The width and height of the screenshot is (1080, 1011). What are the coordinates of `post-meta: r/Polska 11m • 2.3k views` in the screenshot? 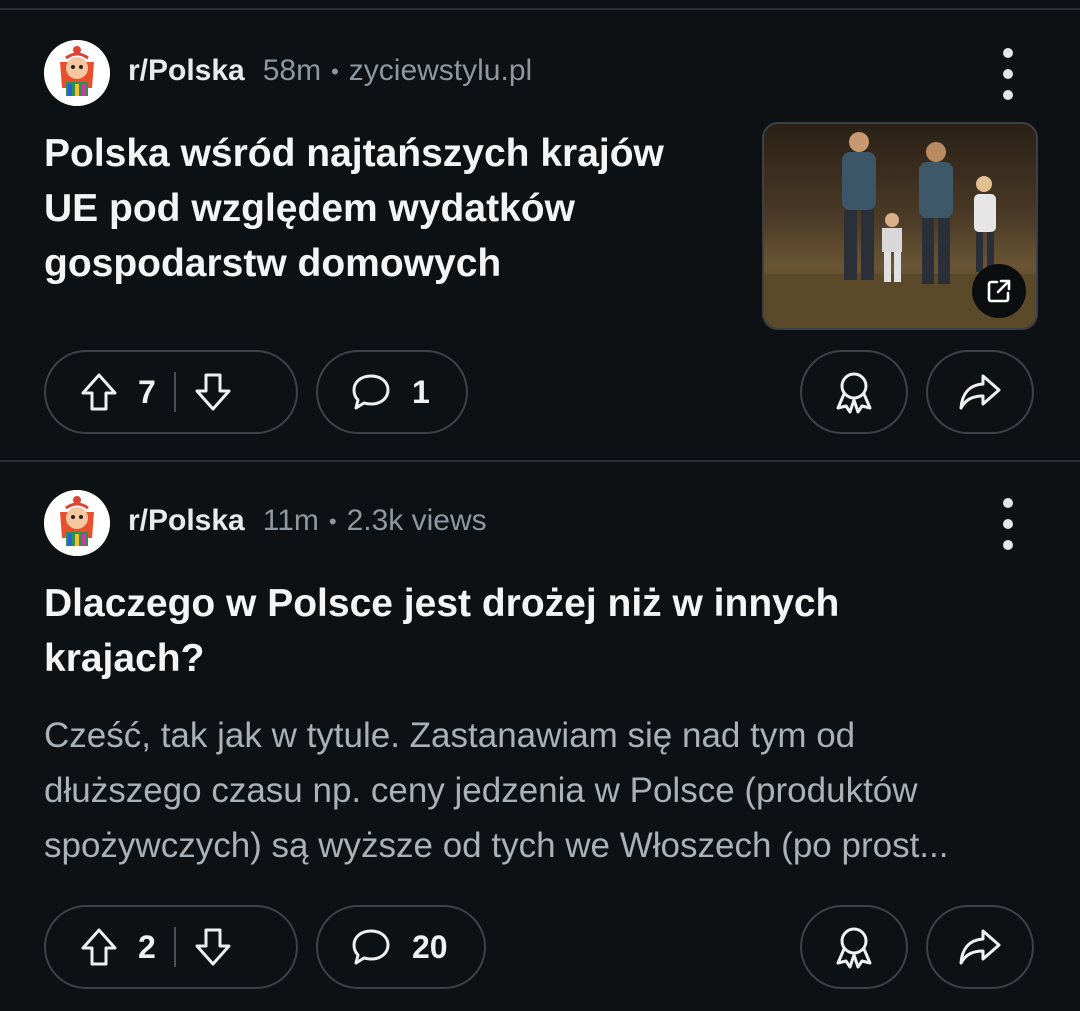 It's located at (307, 521).